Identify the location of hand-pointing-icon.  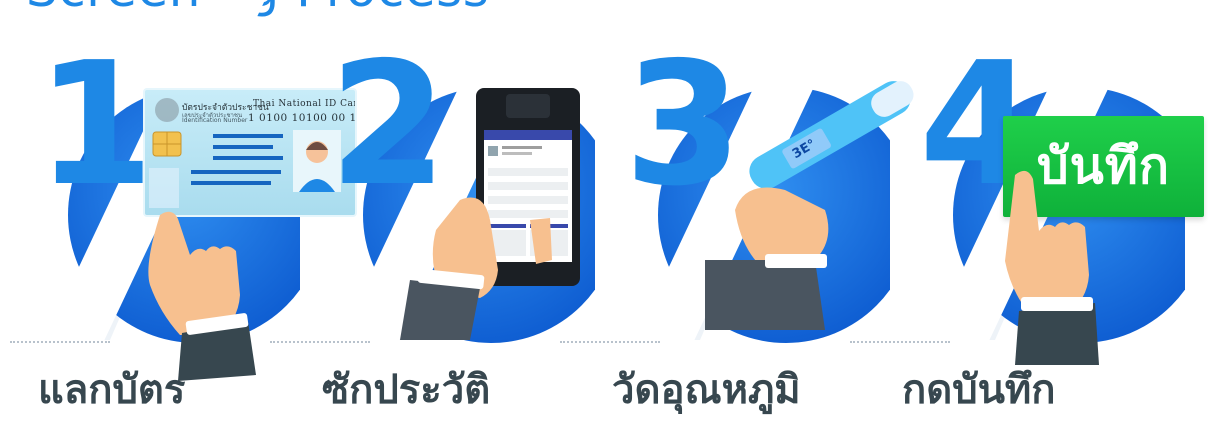
(202, 296).